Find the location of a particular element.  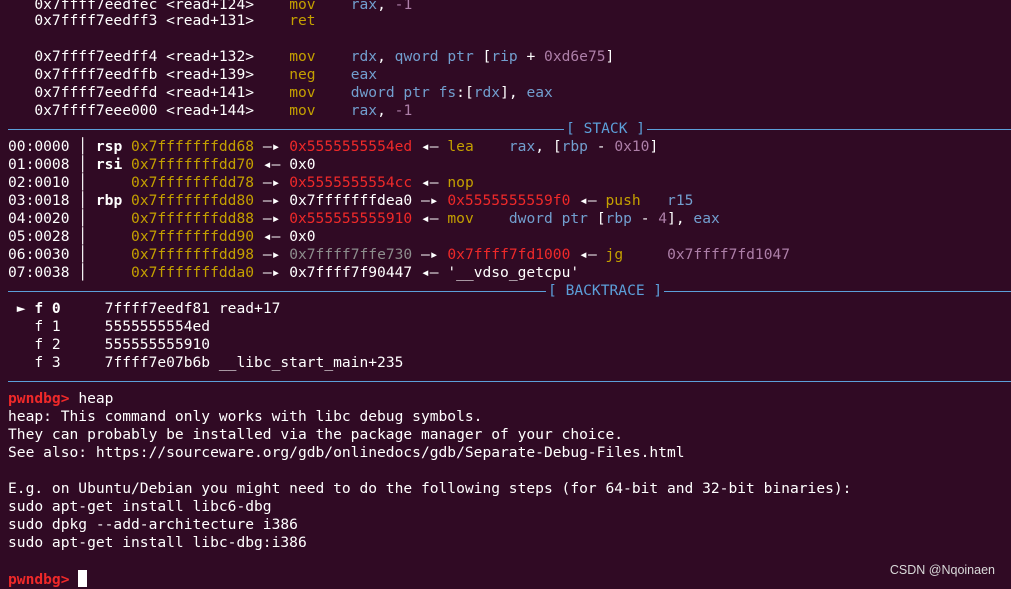

disasm-symbol: <read+131> is located at coordinates (210, 20).